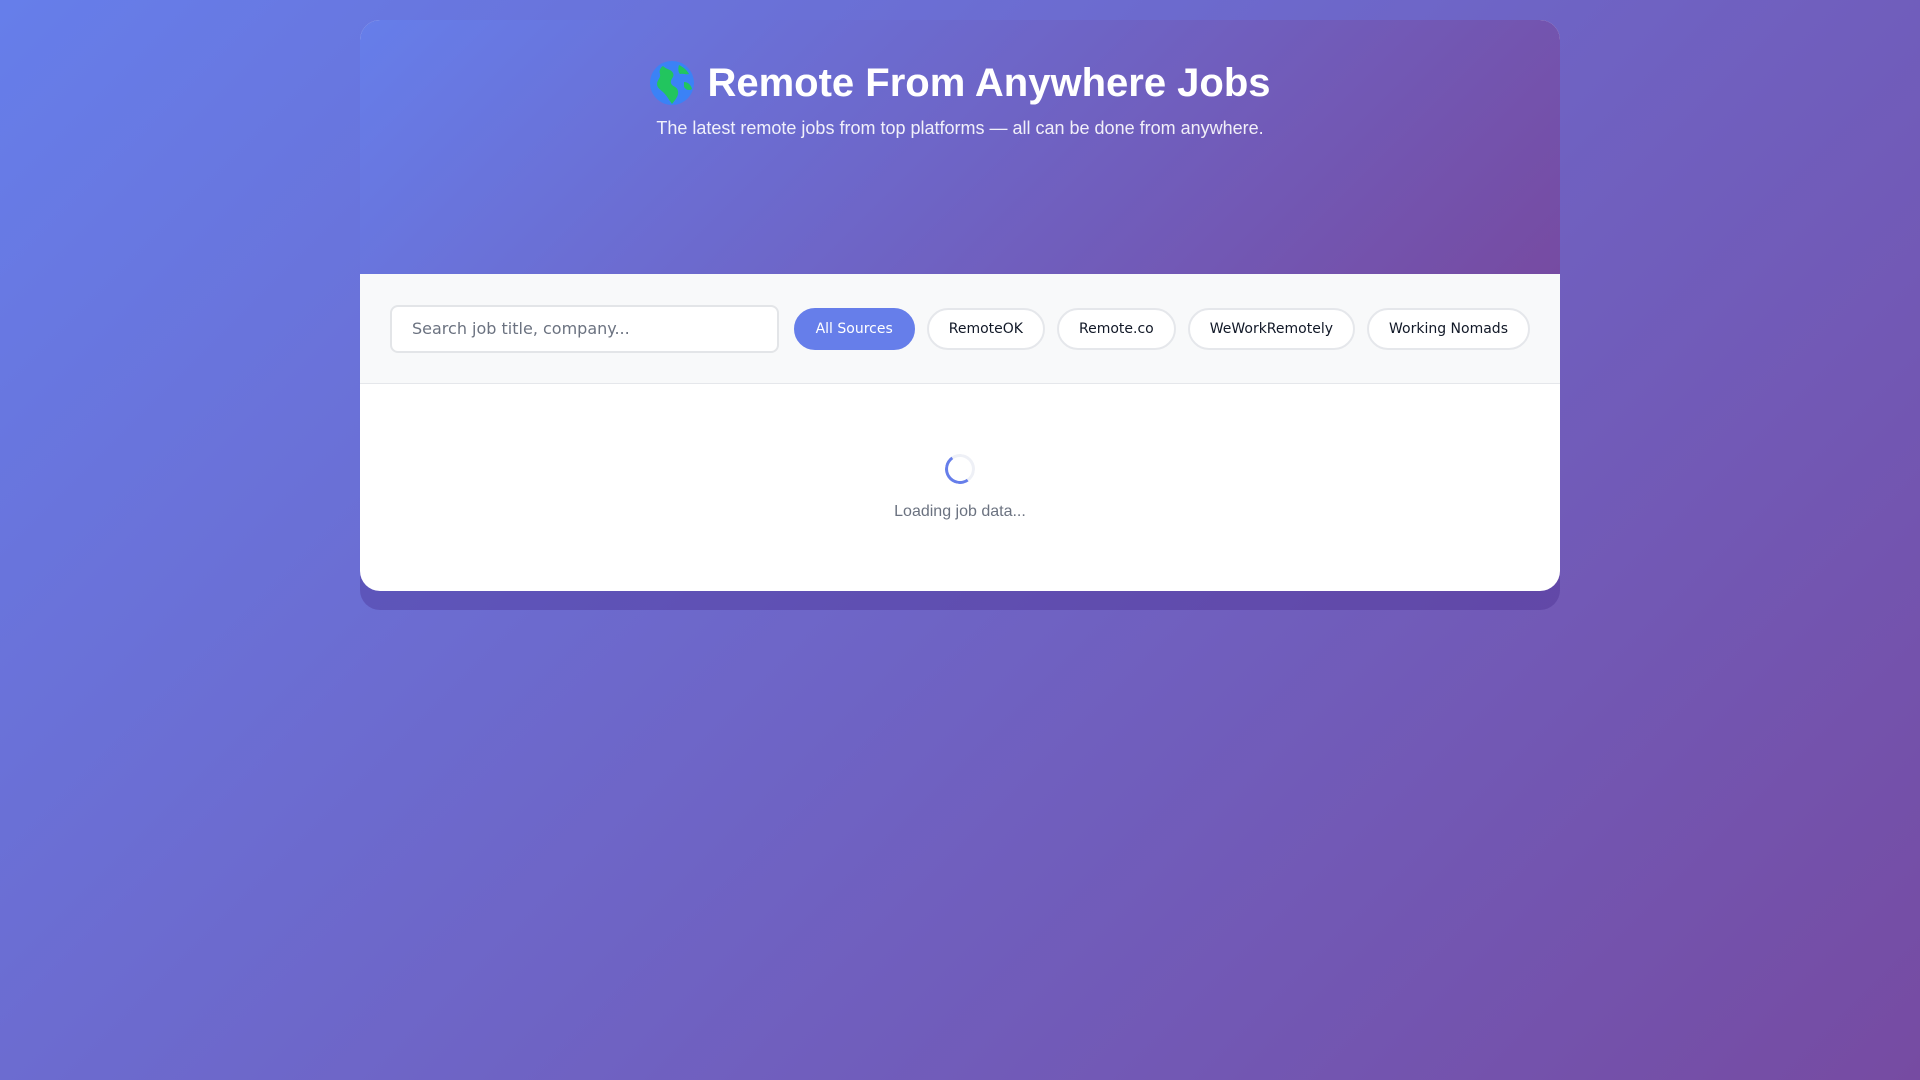 Image resolution: width=1920 pixels, height=1080 pixels. Describe the element at coordinates (989, 83) in the screenshot. I see `page-title-text: Remote From Anywhere Jobs` at that location.